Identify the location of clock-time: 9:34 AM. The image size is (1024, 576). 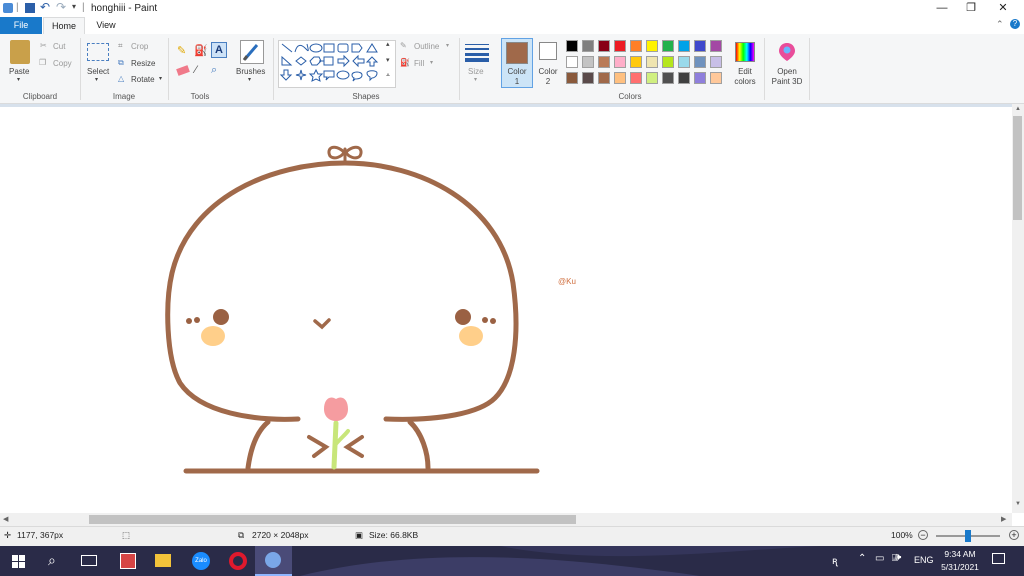
(960, 554).